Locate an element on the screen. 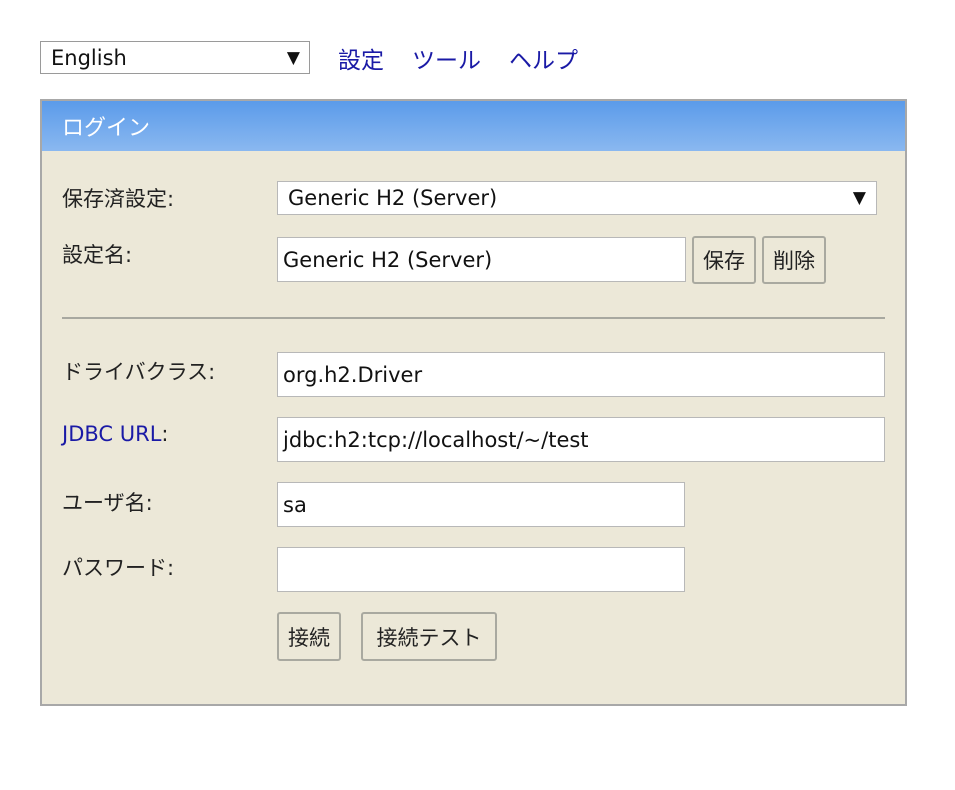 This screenshot has width=955, height=790. saved-settings-select: Generic H2 (Server) ▼ is located at coordinates (577, 198).